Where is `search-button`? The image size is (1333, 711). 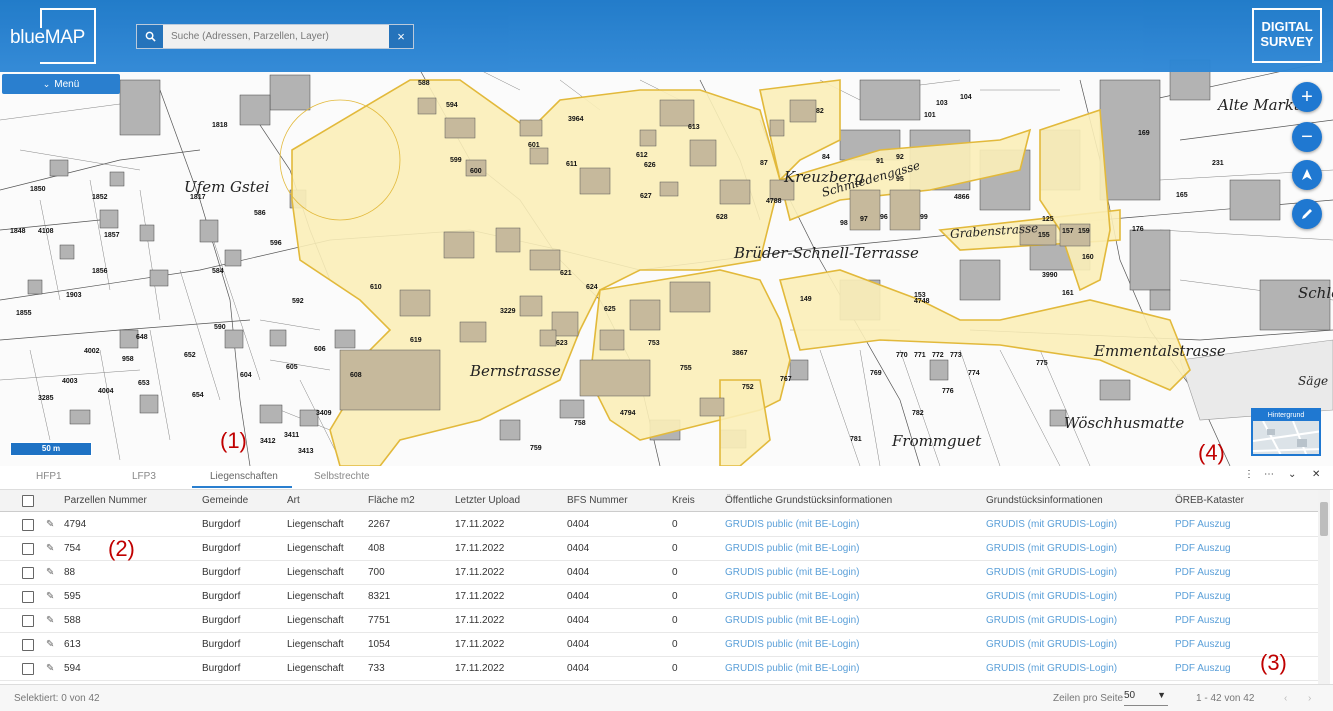 search-button is located at coordinates (150, 36).